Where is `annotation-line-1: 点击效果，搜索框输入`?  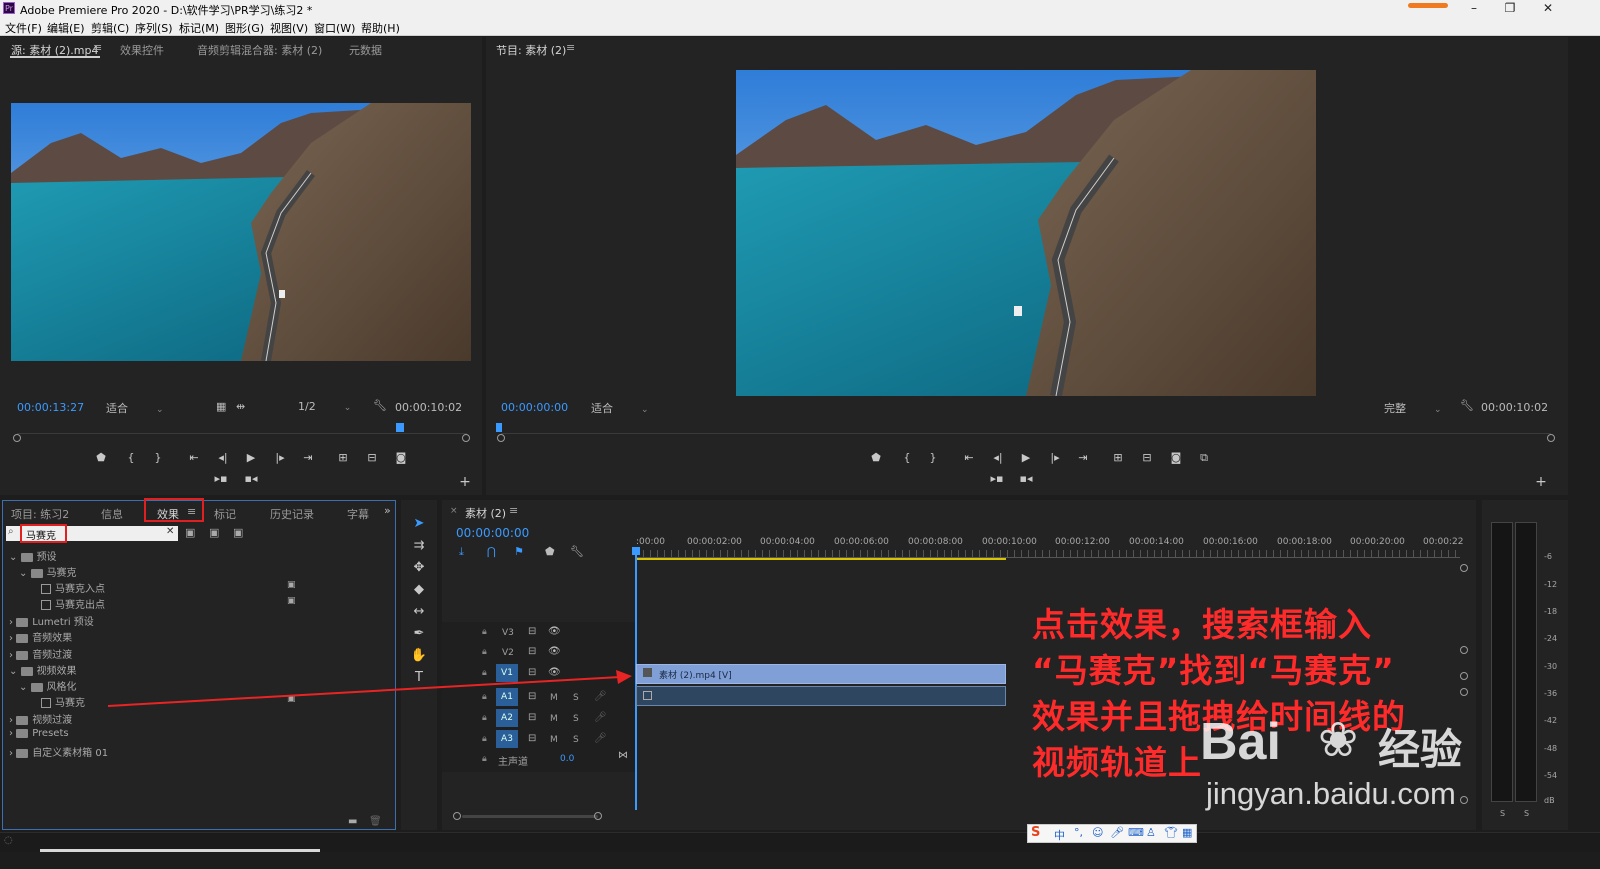 annotation-line-1: 点击效果，搜索框输入 is located at coordinates (1202, 624).